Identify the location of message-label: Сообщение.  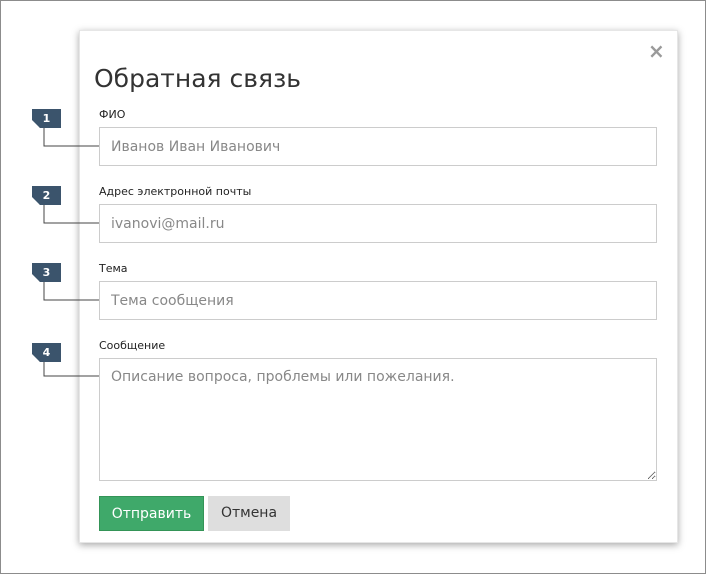
(132, 345).